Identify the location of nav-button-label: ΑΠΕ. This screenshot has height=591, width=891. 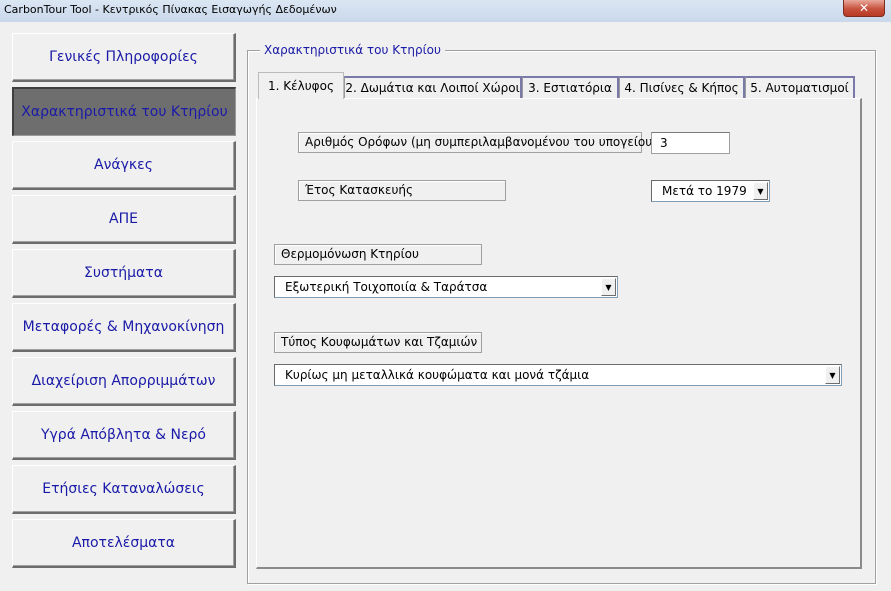
(123, 219).